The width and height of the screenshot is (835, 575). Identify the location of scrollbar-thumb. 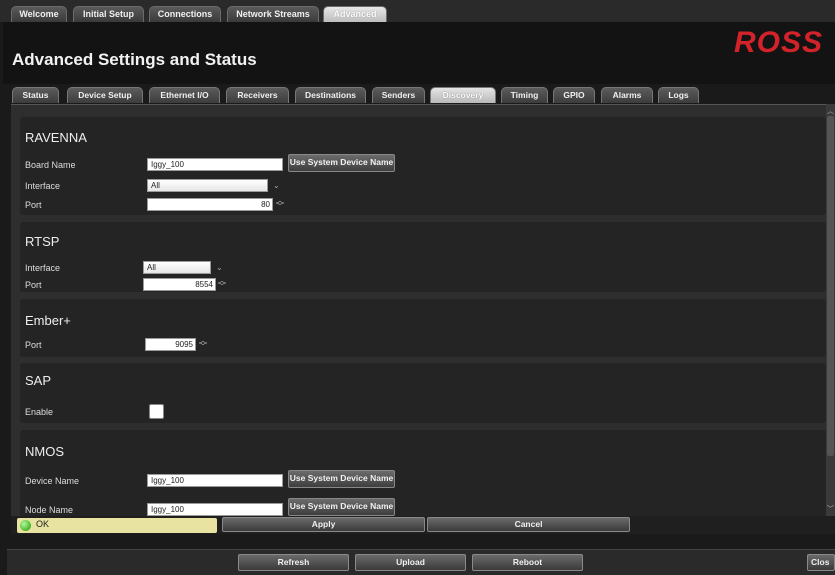
(830, 286).